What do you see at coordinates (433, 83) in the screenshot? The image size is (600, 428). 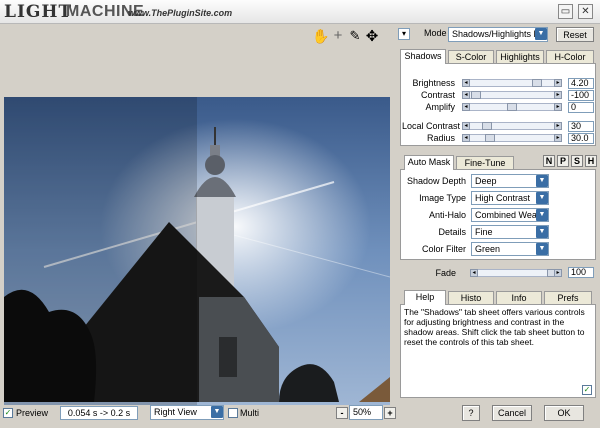 I see `slider-label: Brightness` at bounding box center [433, 83].